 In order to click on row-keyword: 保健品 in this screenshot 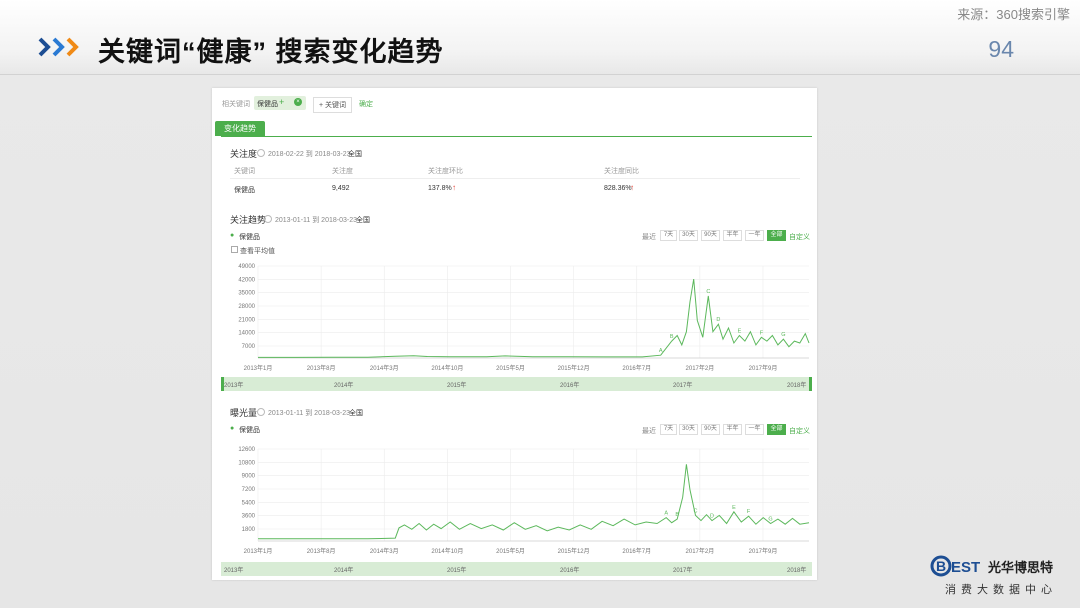, I will do `click(244, 190)`.